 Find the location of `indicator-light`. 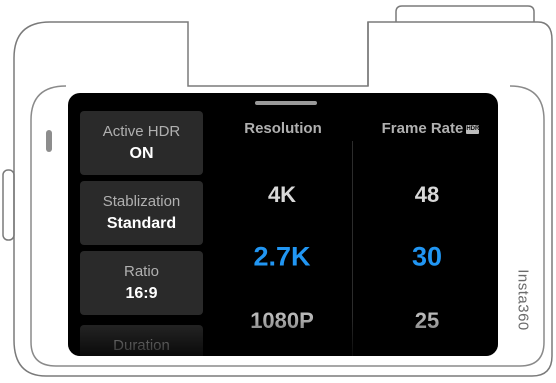

indicator-light is located at coordinates (49, 141).